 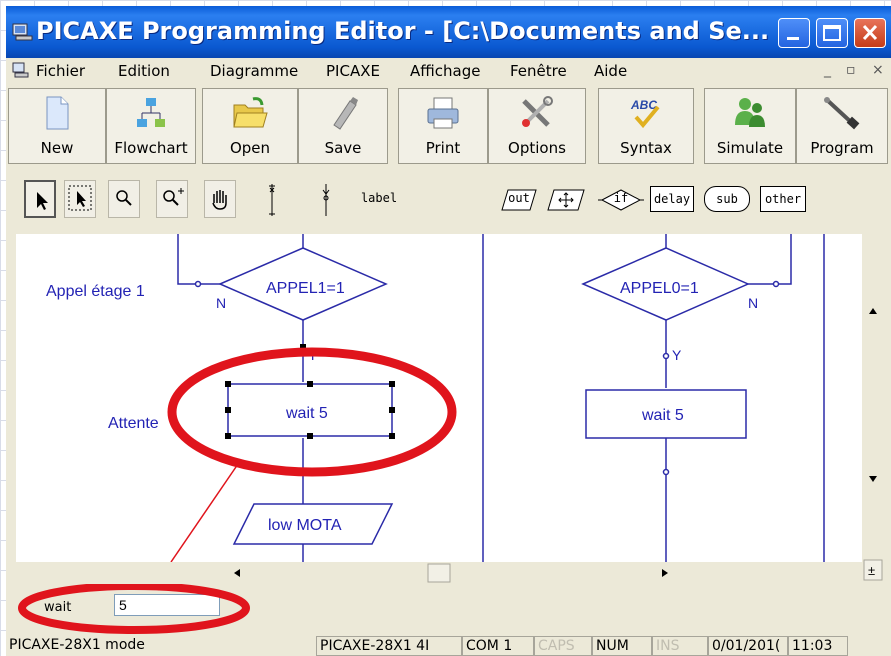 What do you see at coordinates (622, 646) in the screenshot?
I see `status-num: NUM` at bounding box center [622, 646].